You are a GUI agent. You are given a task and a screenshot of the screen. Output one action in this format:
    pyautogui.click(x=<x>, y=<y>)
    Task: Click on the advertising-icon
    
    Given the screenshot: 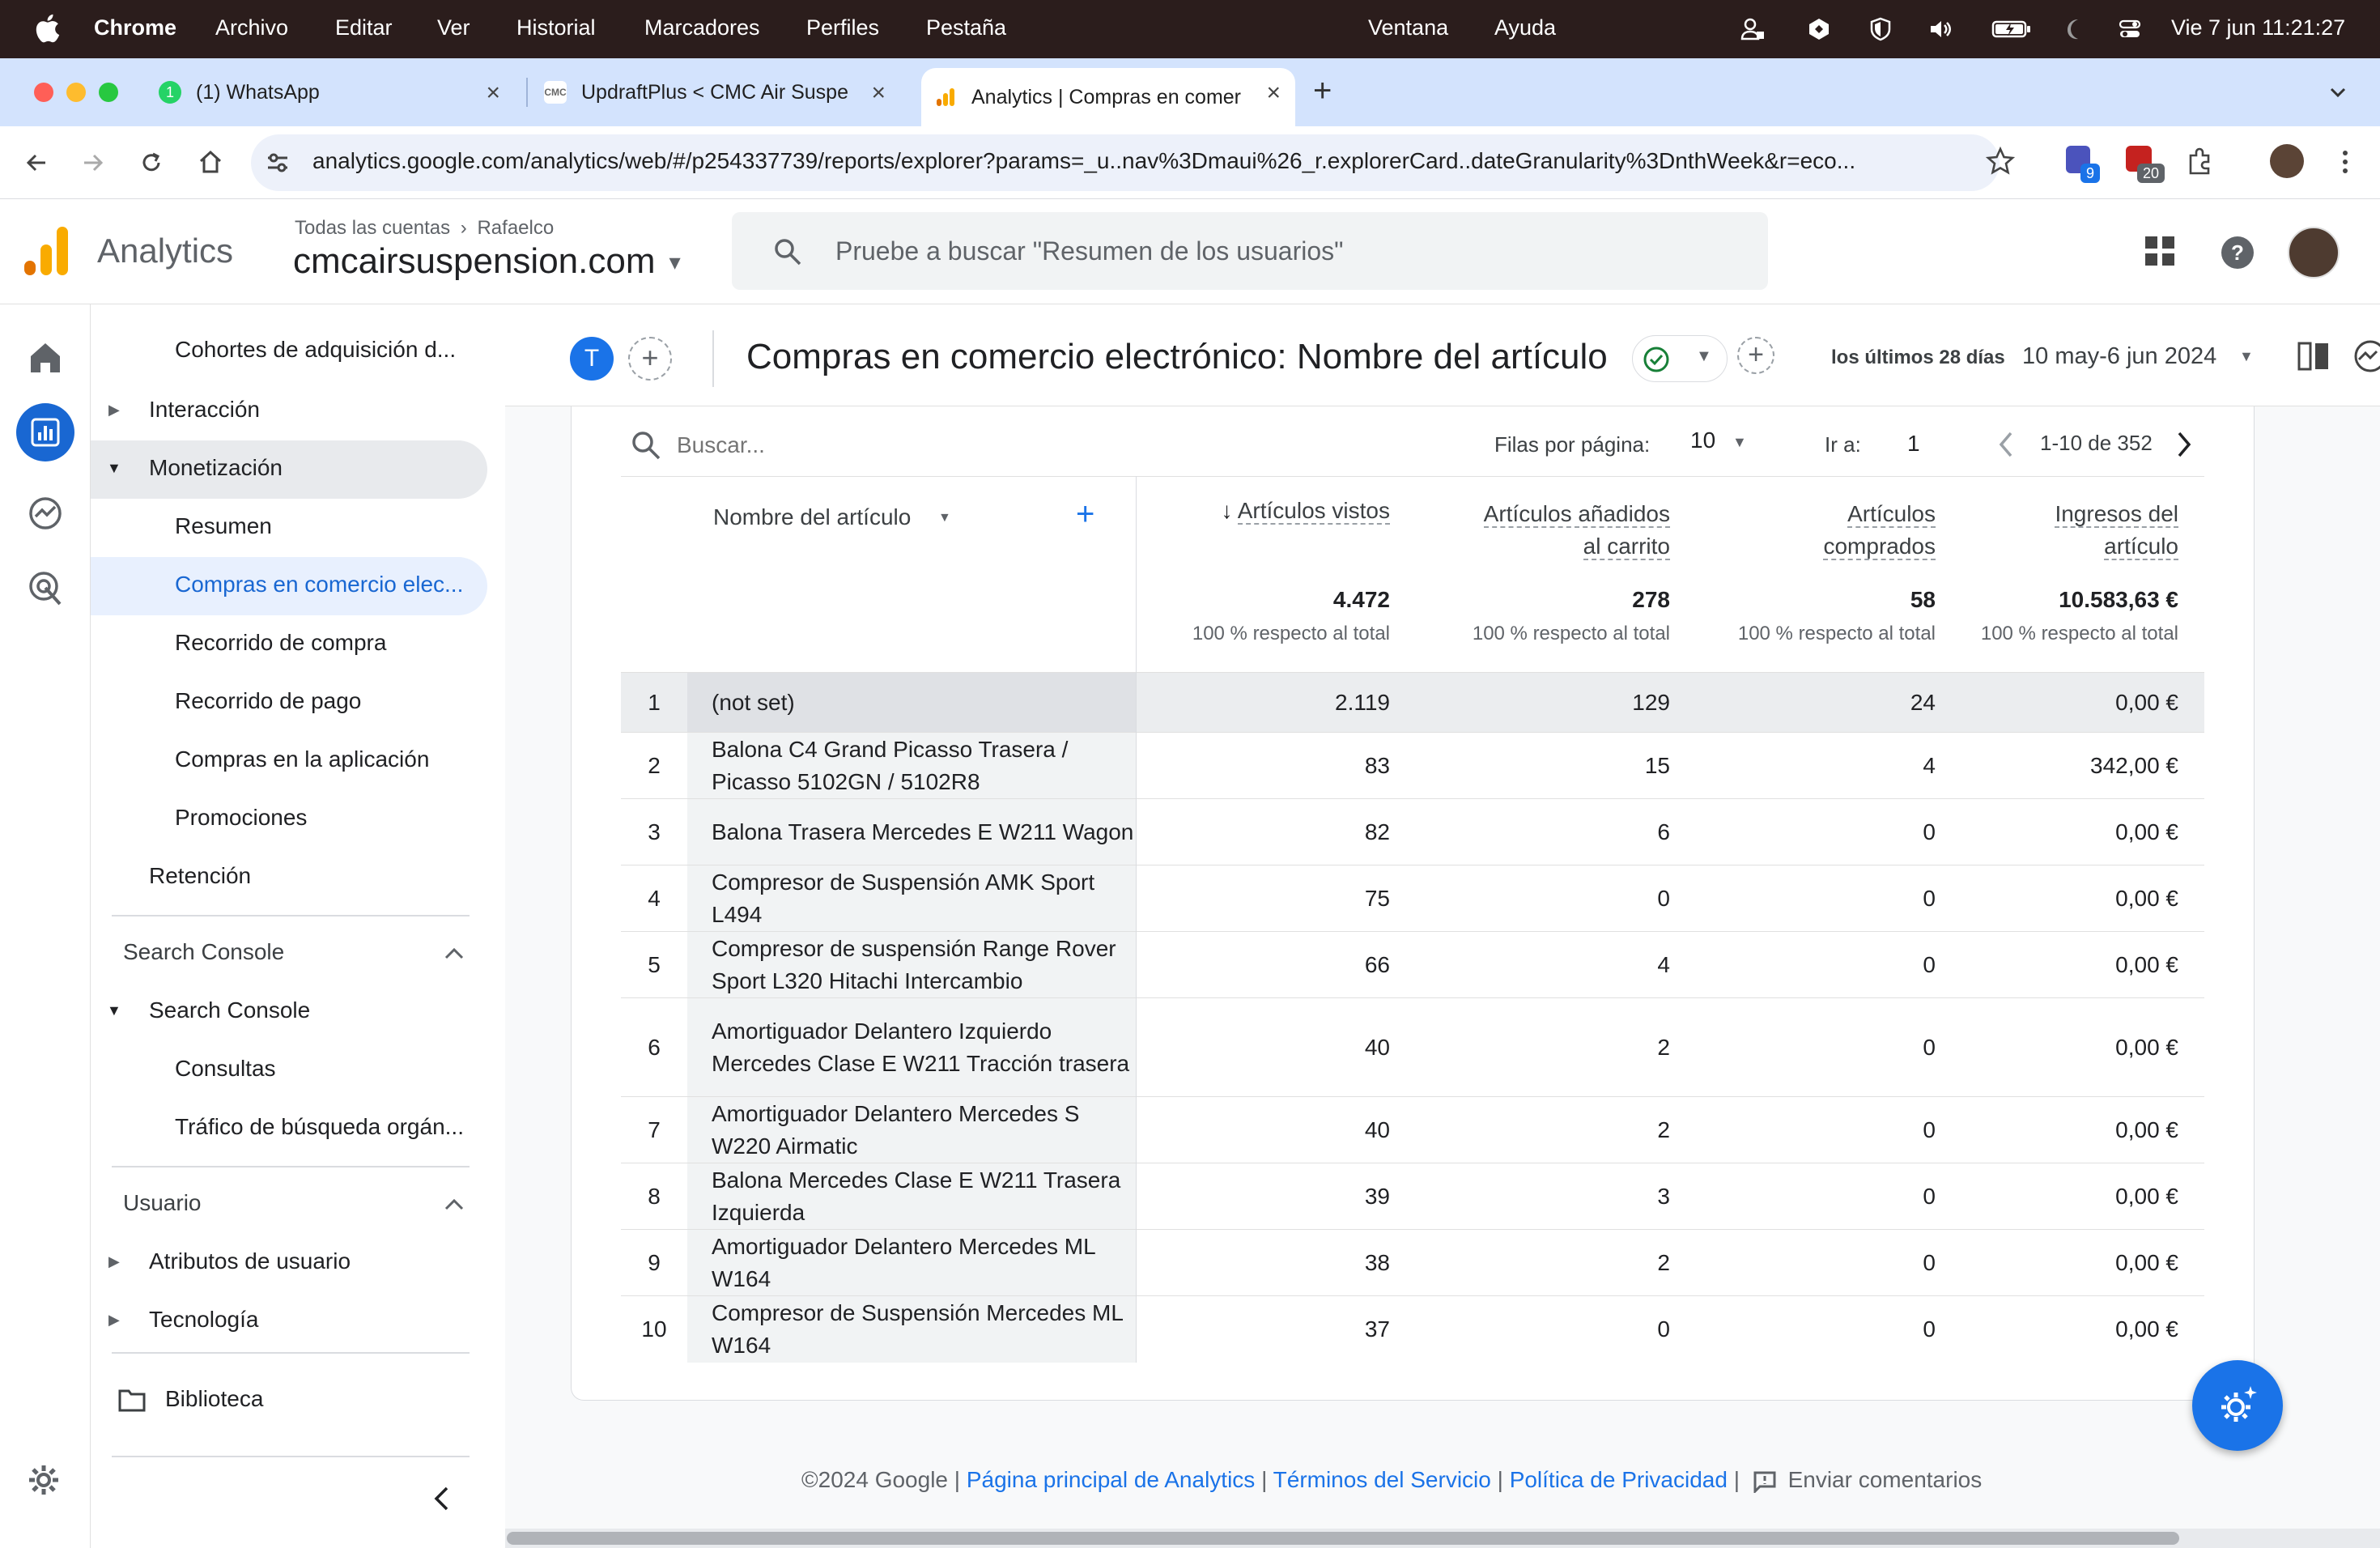 What is the action you would take?
    pyautogui.click(x=46, y=588)
    